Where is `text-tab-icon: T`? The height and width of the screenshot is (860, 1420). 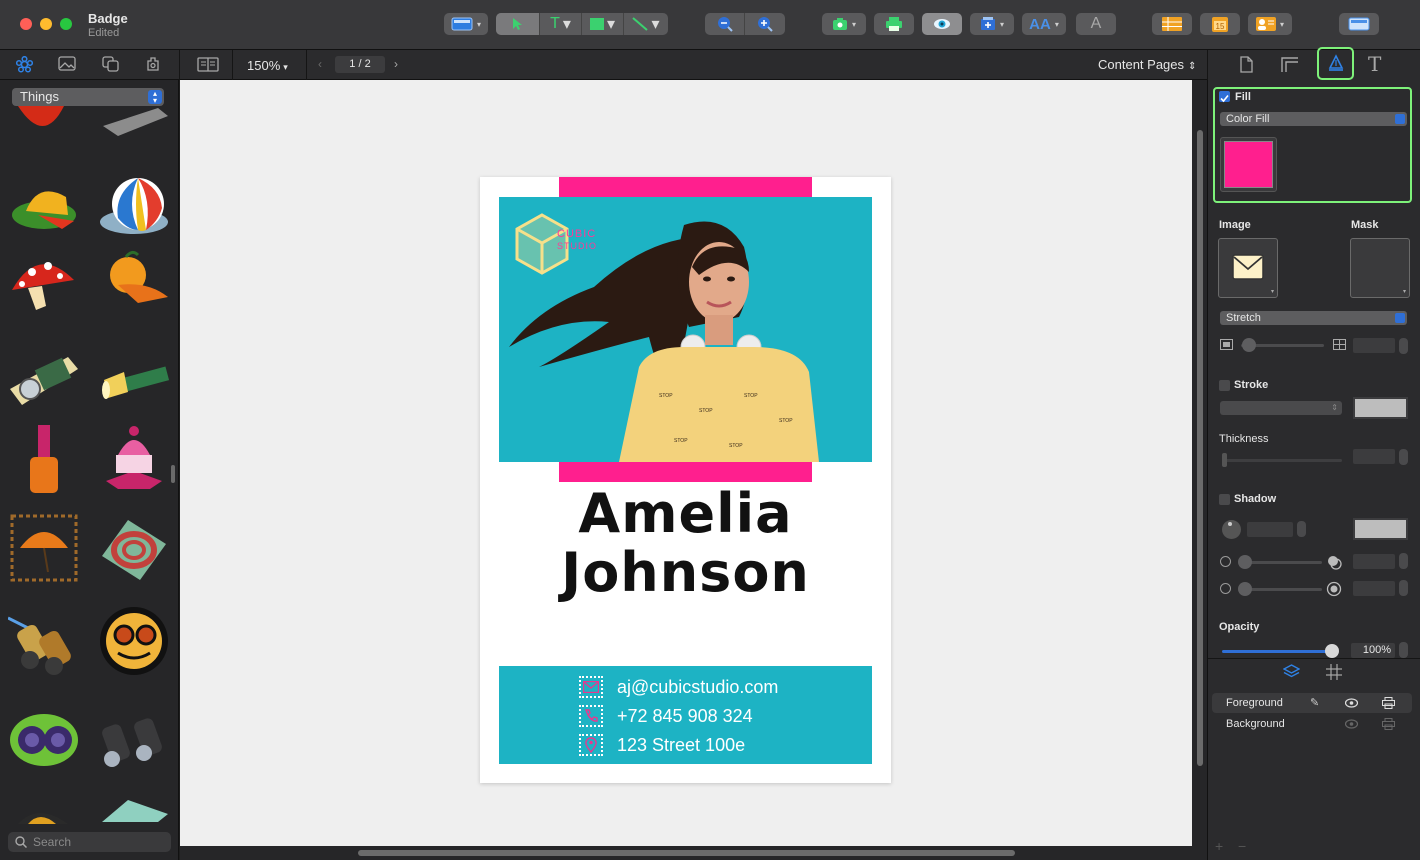
text-tab-icon: T is located at coordinates (1374, 64).